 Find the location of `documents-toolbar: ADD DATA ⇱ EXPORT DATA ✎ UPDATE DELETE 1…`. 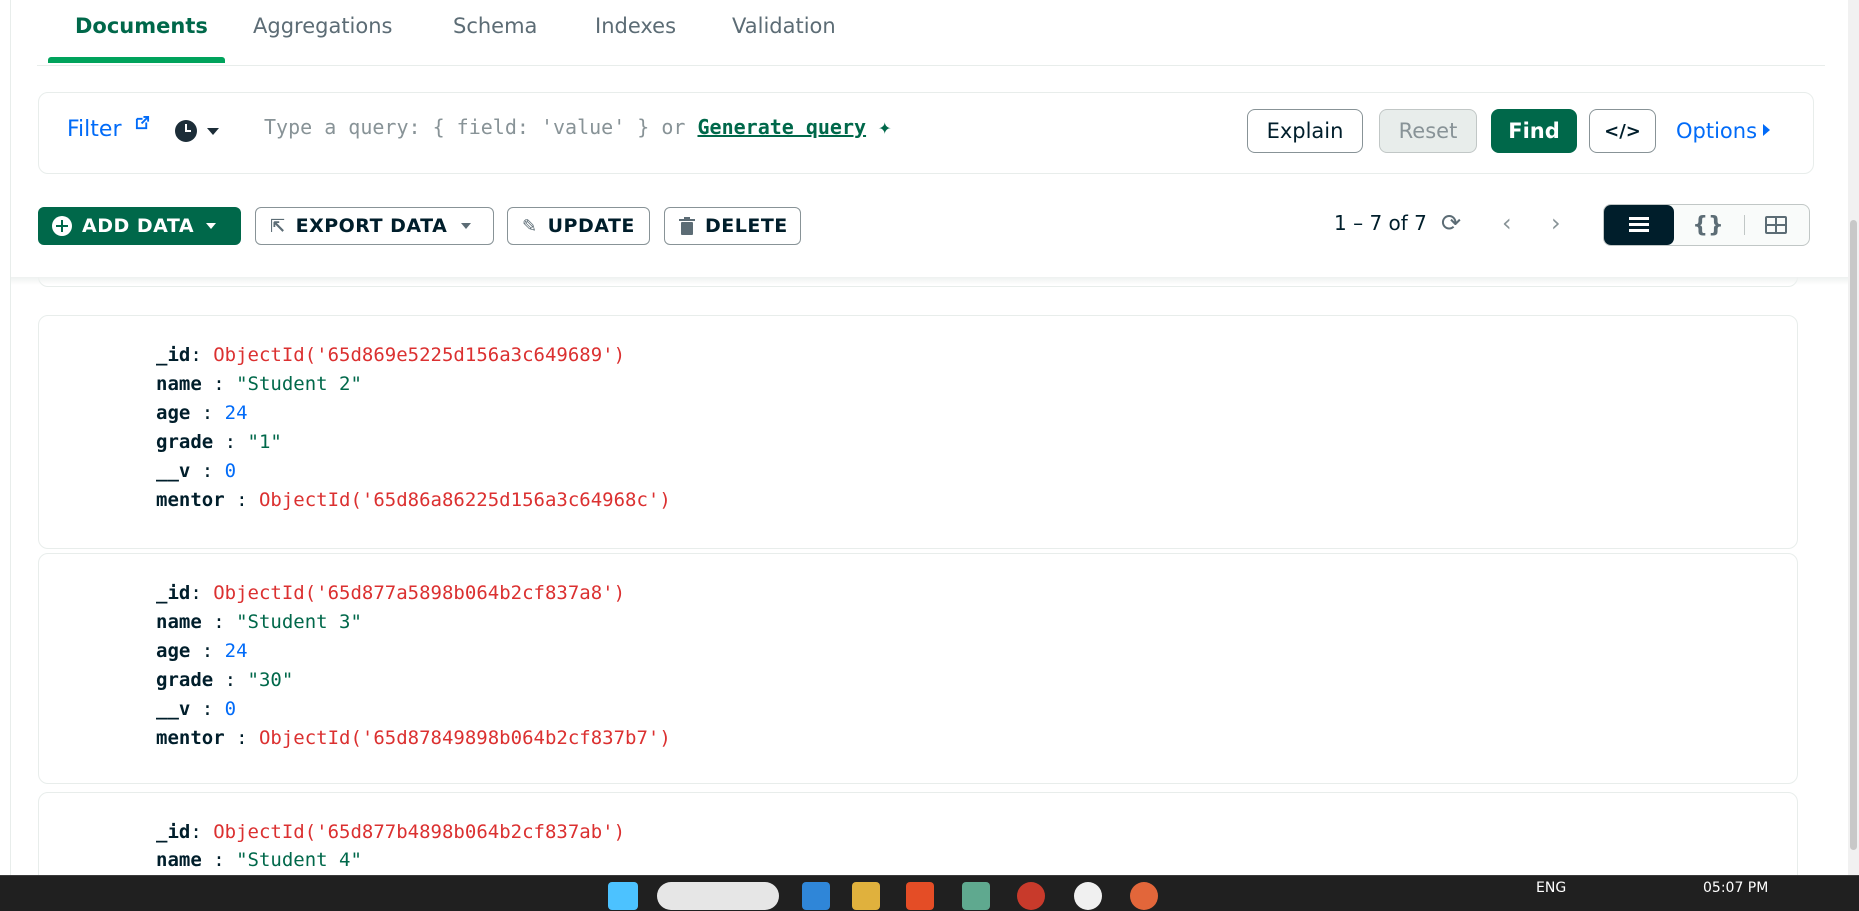

documents-toolbar: ADD DATA ⇱ EXPORT DATA ✎ UPDATE DELETE 1… is located at coordinates (930, 236).